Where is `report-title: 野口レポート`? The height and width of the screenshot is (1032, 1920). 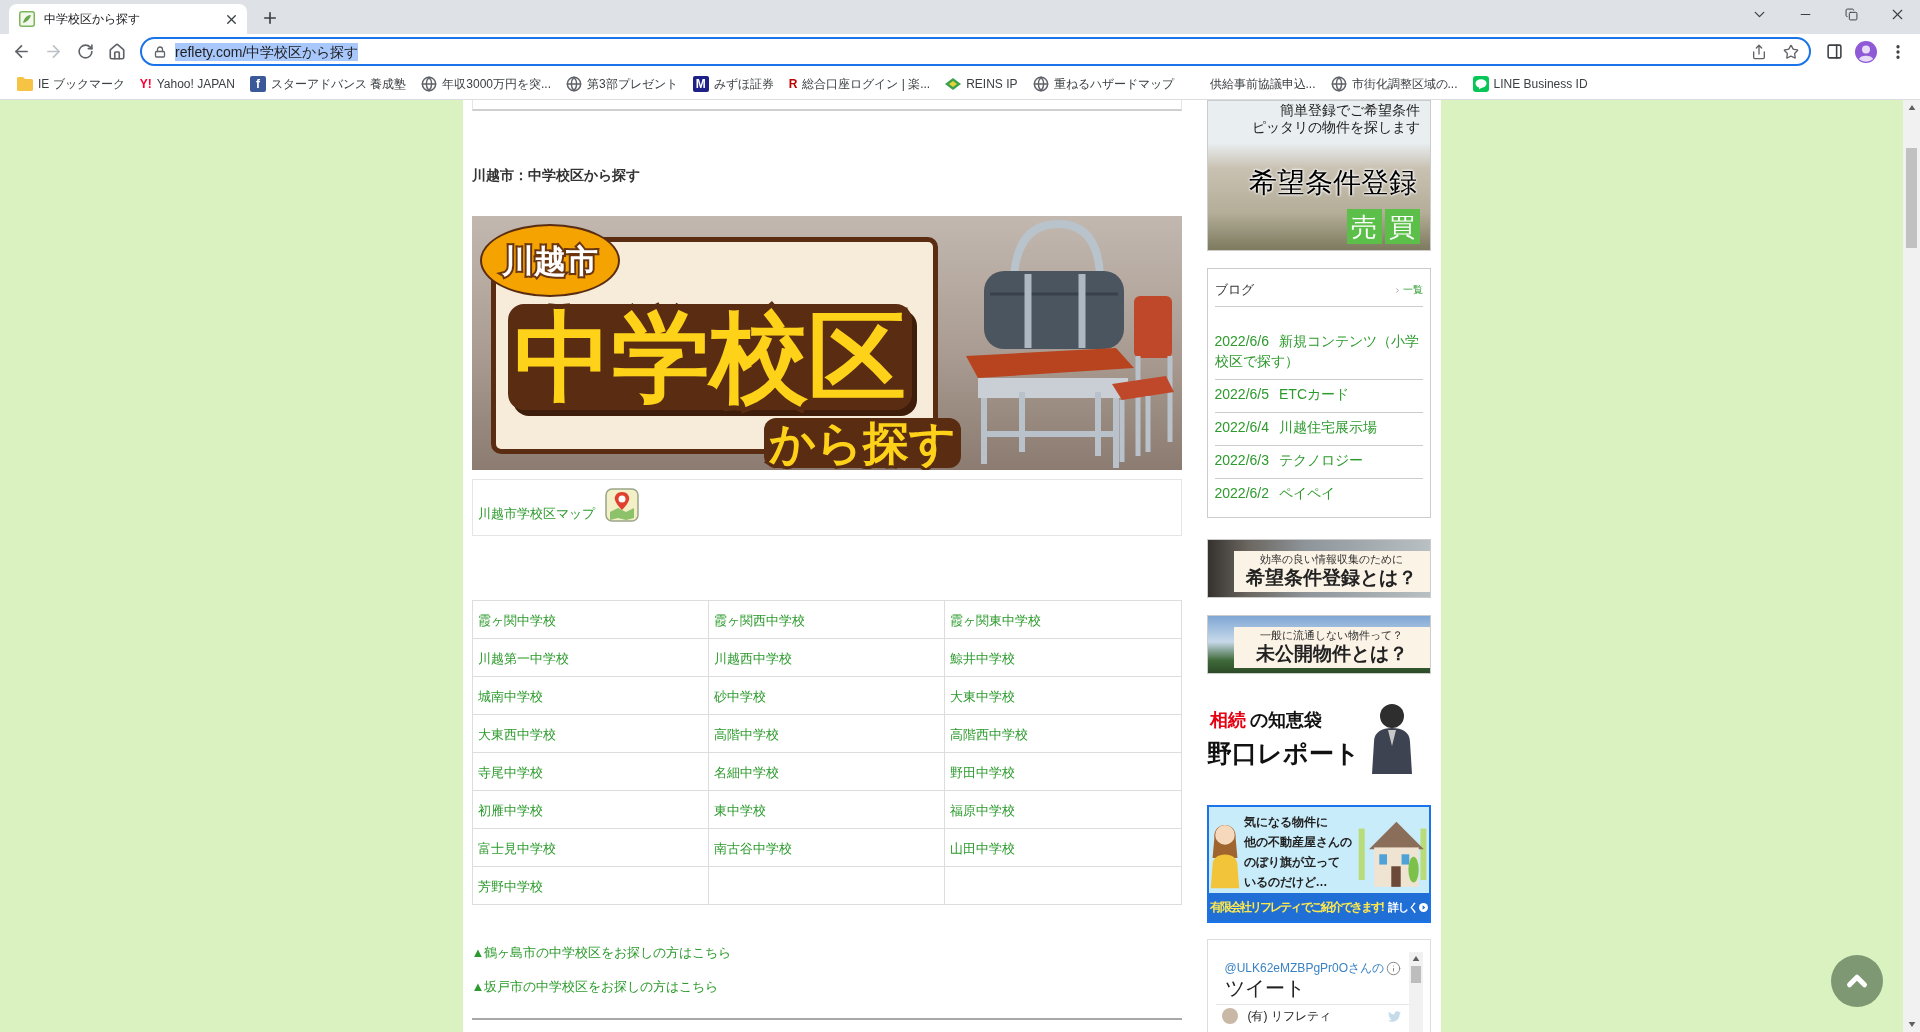
report-title: 野口レポート is located at coordinates (1283, 753).